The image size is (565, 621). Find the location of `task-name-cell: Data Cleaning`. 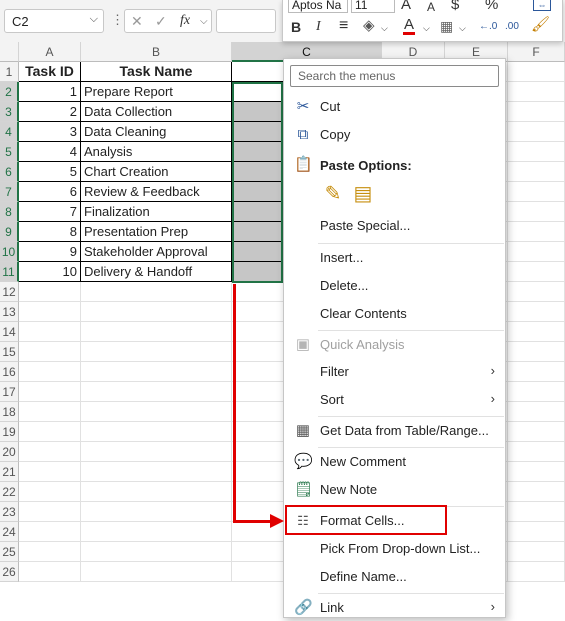

task-name-cell: Data Cleaning is located at coordinates (156, 132).